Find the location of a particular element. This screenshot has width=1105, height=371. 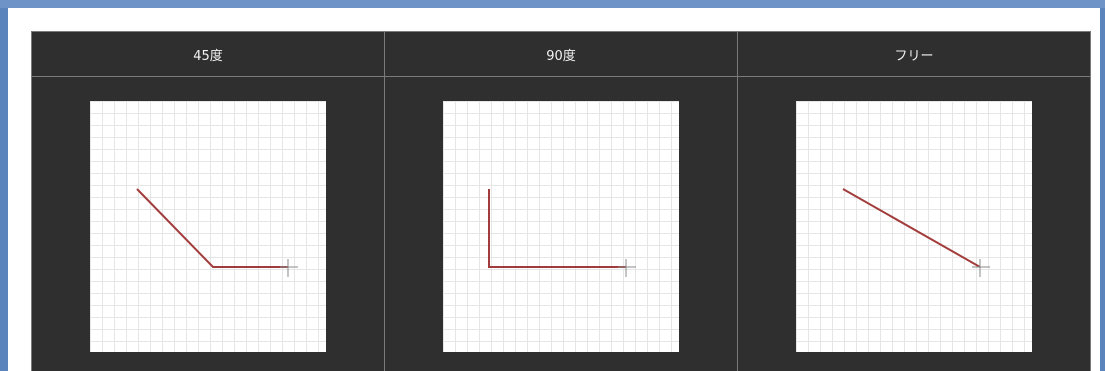

drawing-canvas-90-degree is located at coordinates (561, 226).